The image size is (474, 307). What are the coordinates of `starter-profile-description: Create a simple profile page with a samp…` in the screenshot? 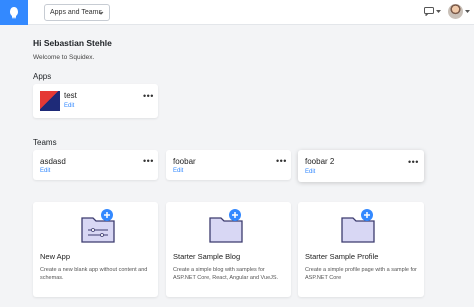 It's located at (361, 274).